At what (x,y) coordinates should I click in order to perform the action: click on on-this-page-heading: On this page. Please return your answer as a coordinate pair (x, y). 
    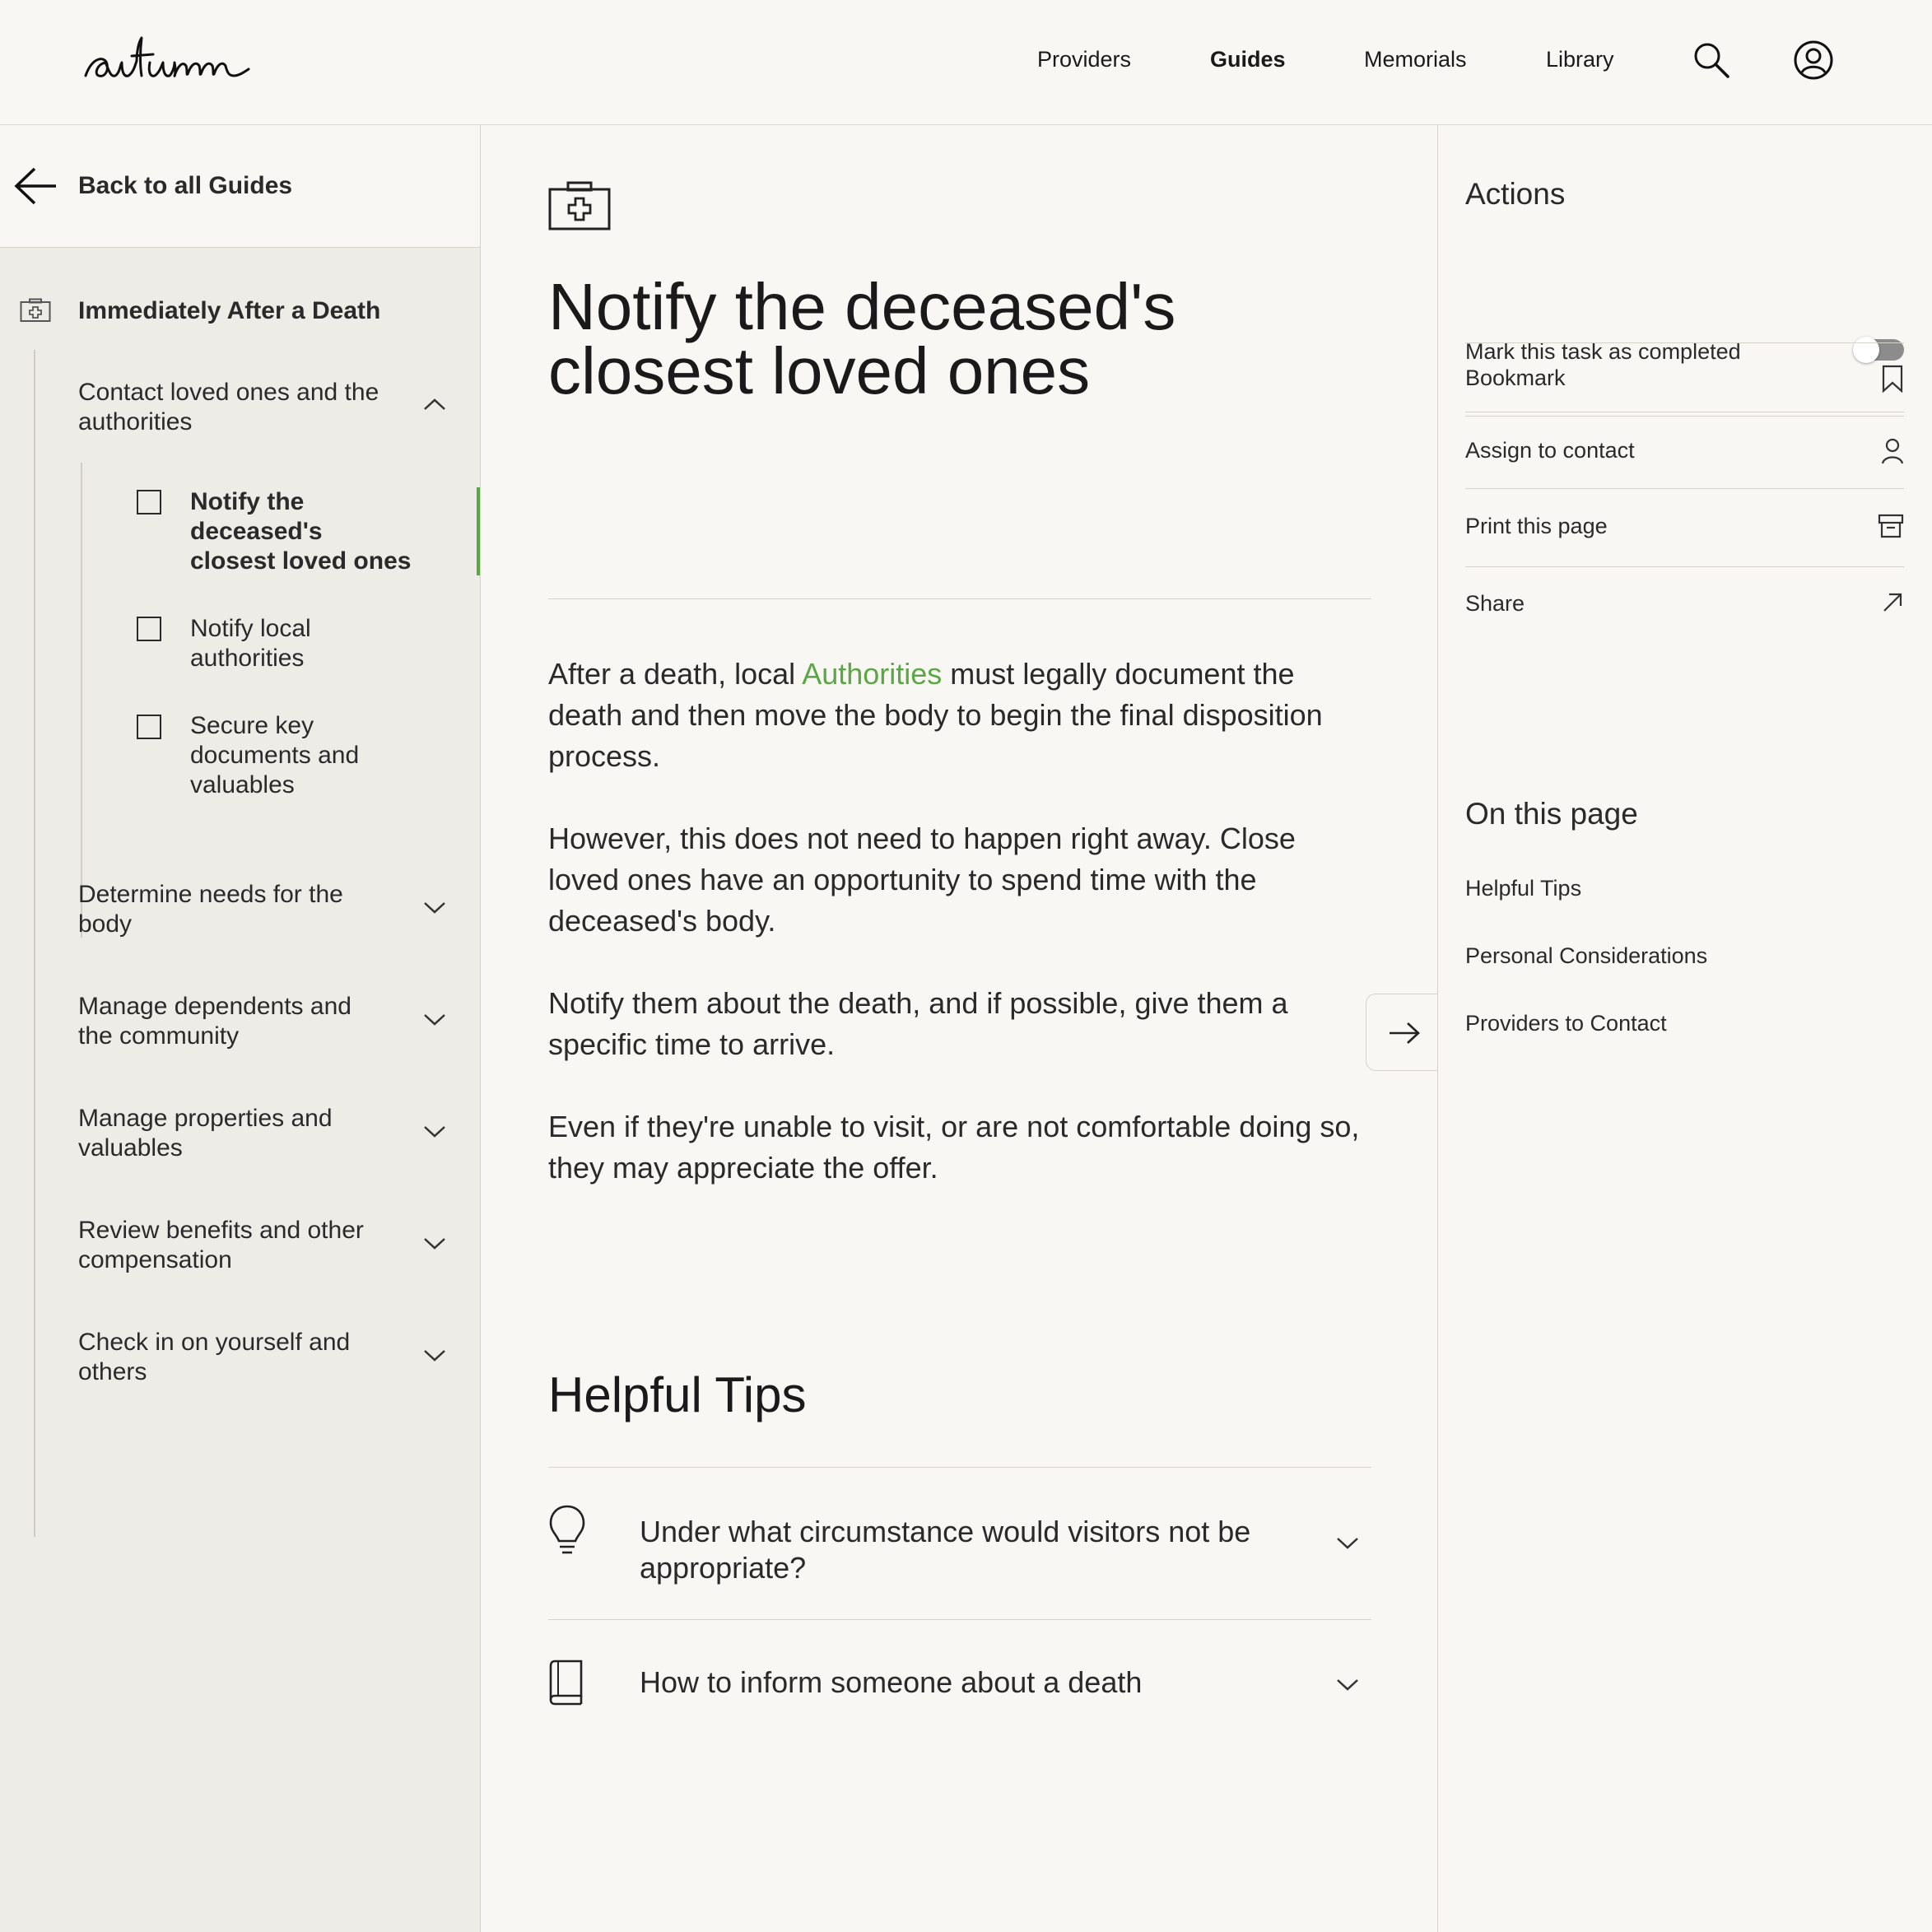
    Looking at the image, I should click on (1551, 814).